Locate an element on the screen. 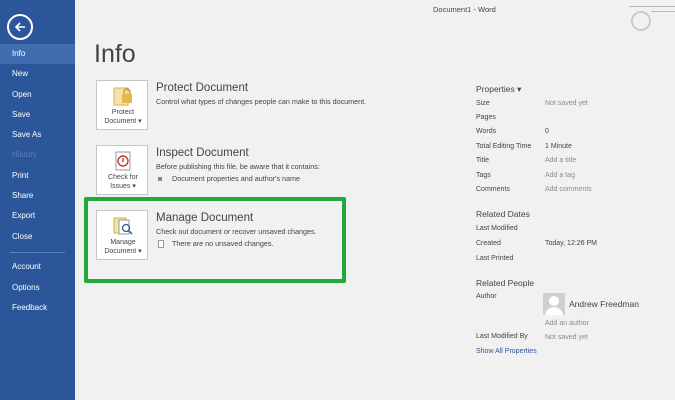  prop-value-comments: Add comments is located at coordinates (568, 189).